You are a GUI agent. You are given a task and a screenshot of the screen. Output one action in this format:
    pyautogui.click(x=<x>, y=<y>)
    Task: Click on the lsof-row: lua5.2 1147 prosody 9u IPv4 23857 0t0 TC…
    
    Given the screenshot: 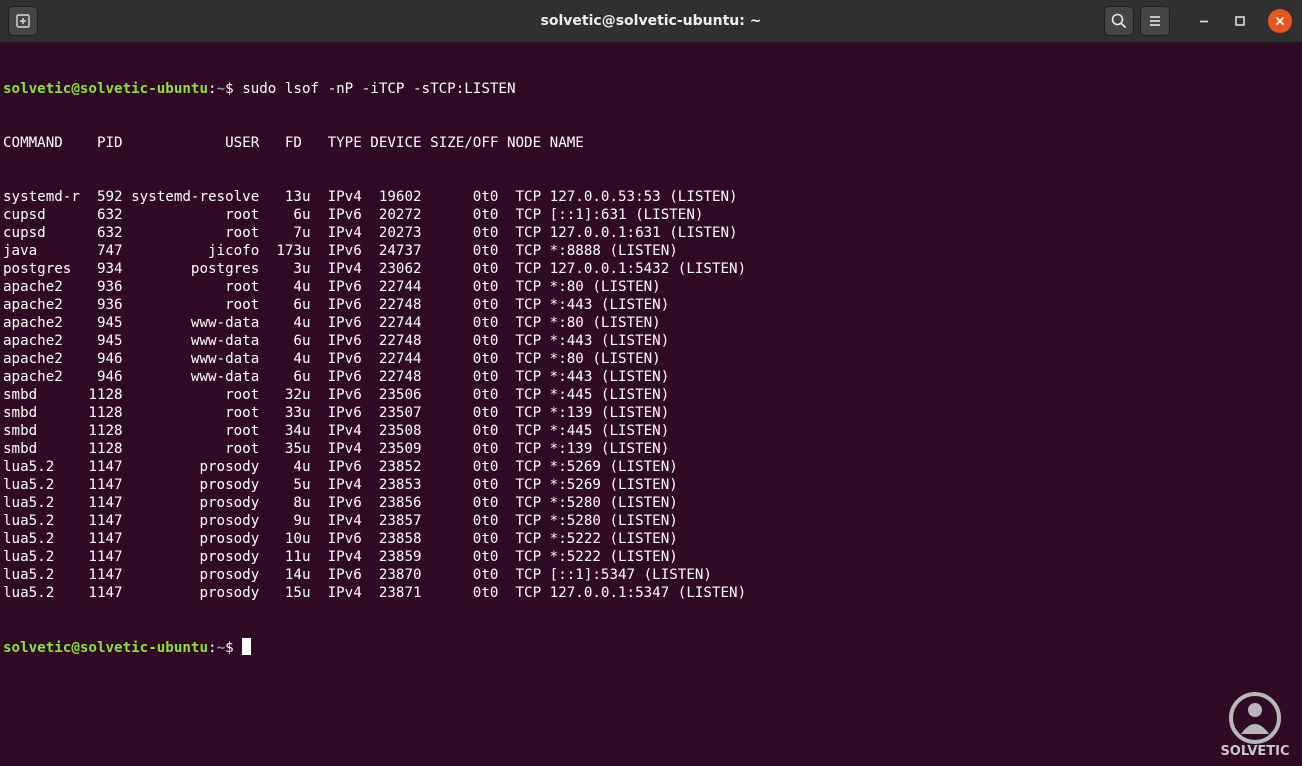 What is the action you would take?
    pyautogui.click(x=340, y=521)
    